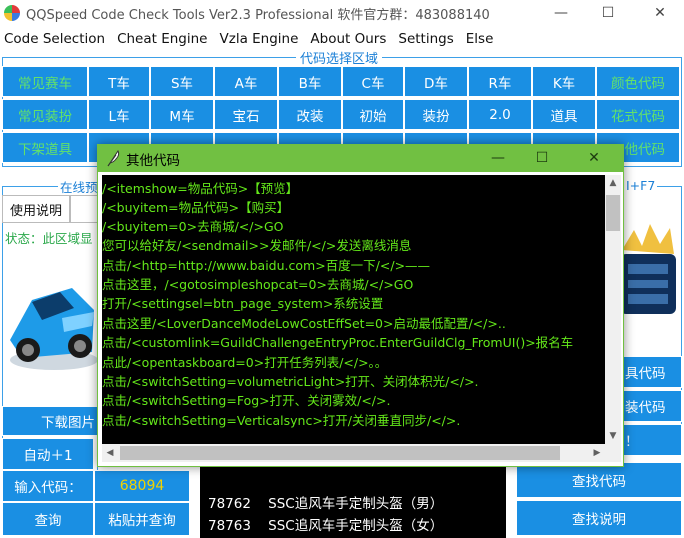  What do you see at coordinates (638, 81) in the screenshot?
I see `category-color-code: 颜色代码` at bounding box center [638, 81].